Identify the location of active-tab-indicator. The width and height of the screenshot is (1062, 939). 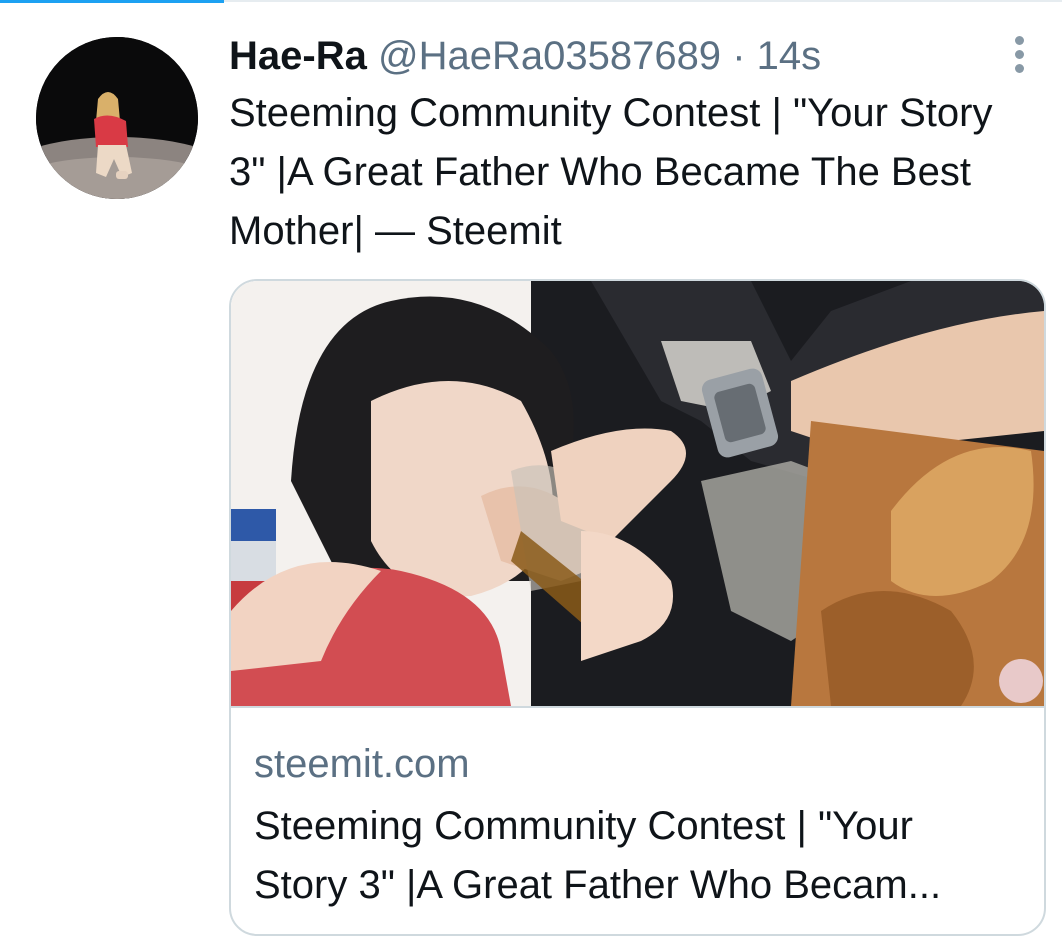
(112, 1).